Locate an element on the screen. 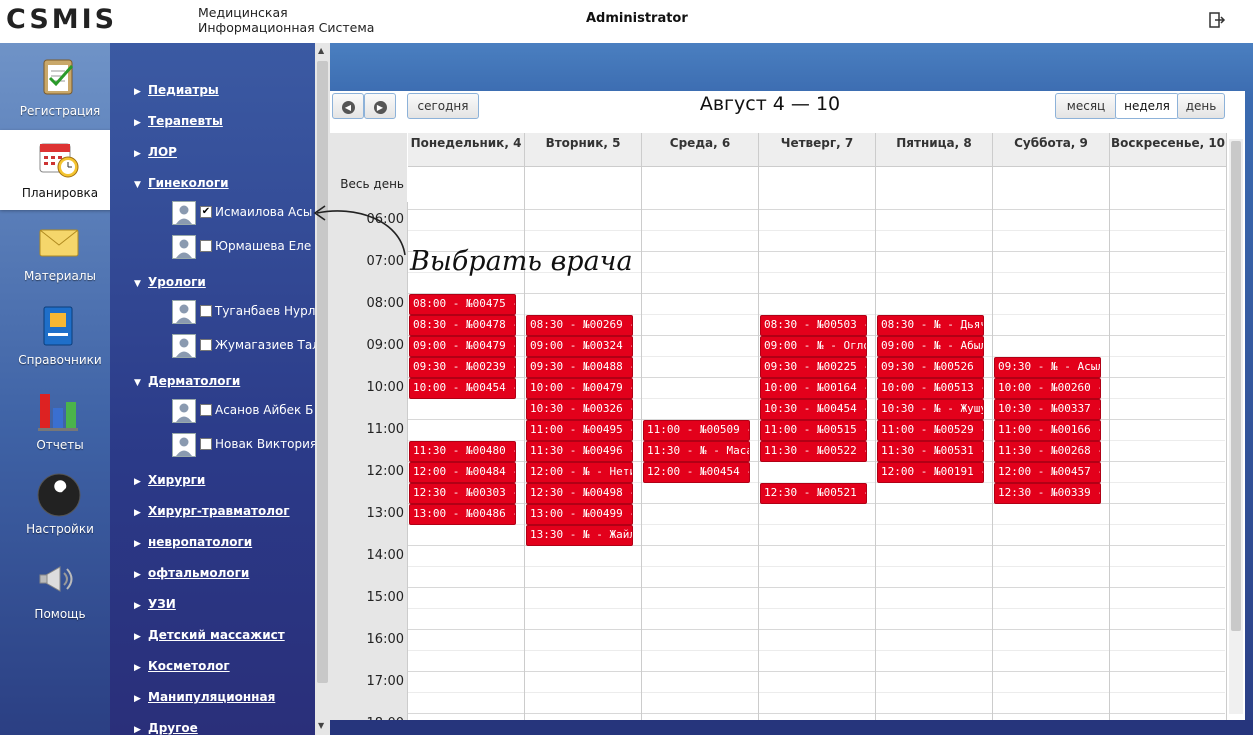 Image resolution: width=1253 pixels, height=735 pixels. appointment-event: 10:00 - №00479 - is located at coordinates (579, 388).